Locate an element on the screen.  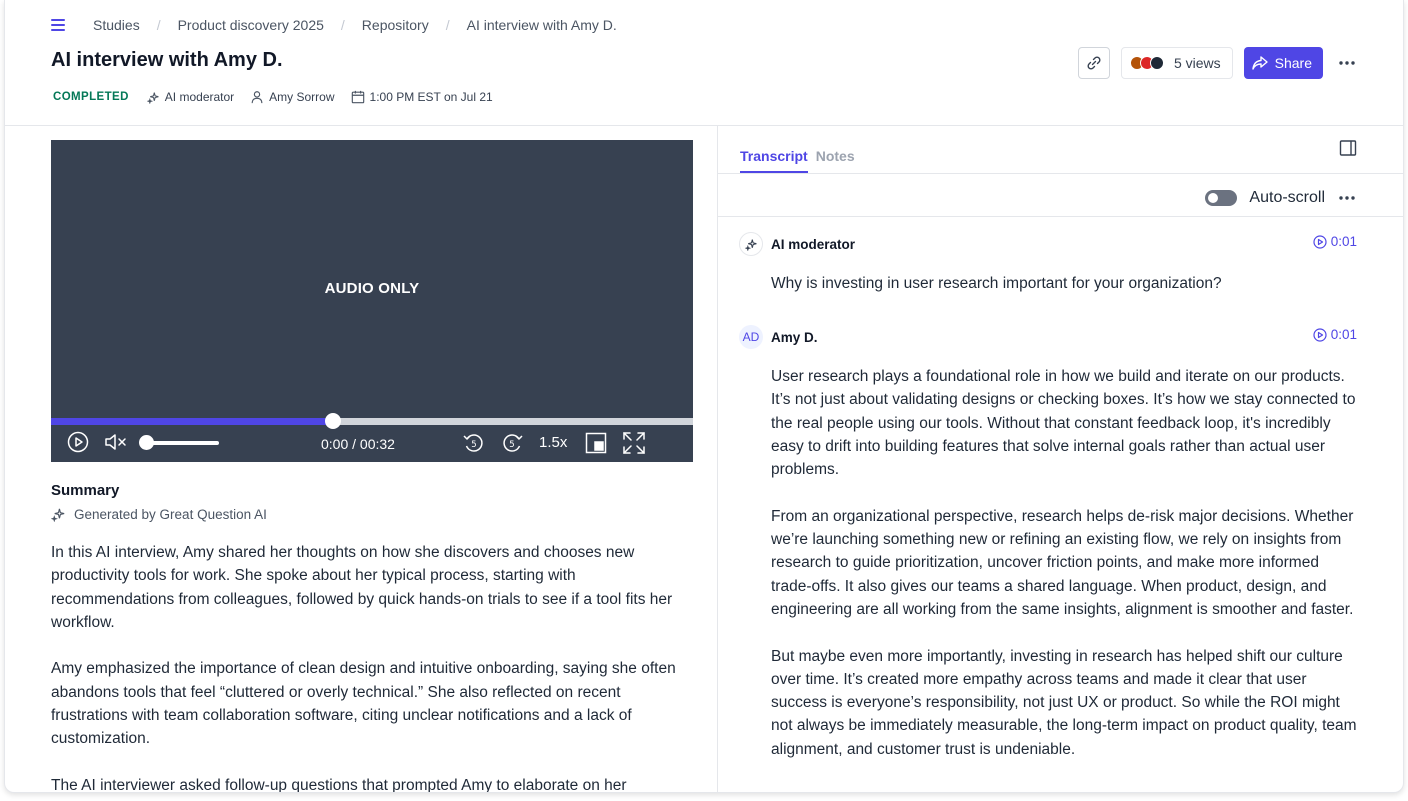
share-label: Share is located at coordinates (1293, 63).